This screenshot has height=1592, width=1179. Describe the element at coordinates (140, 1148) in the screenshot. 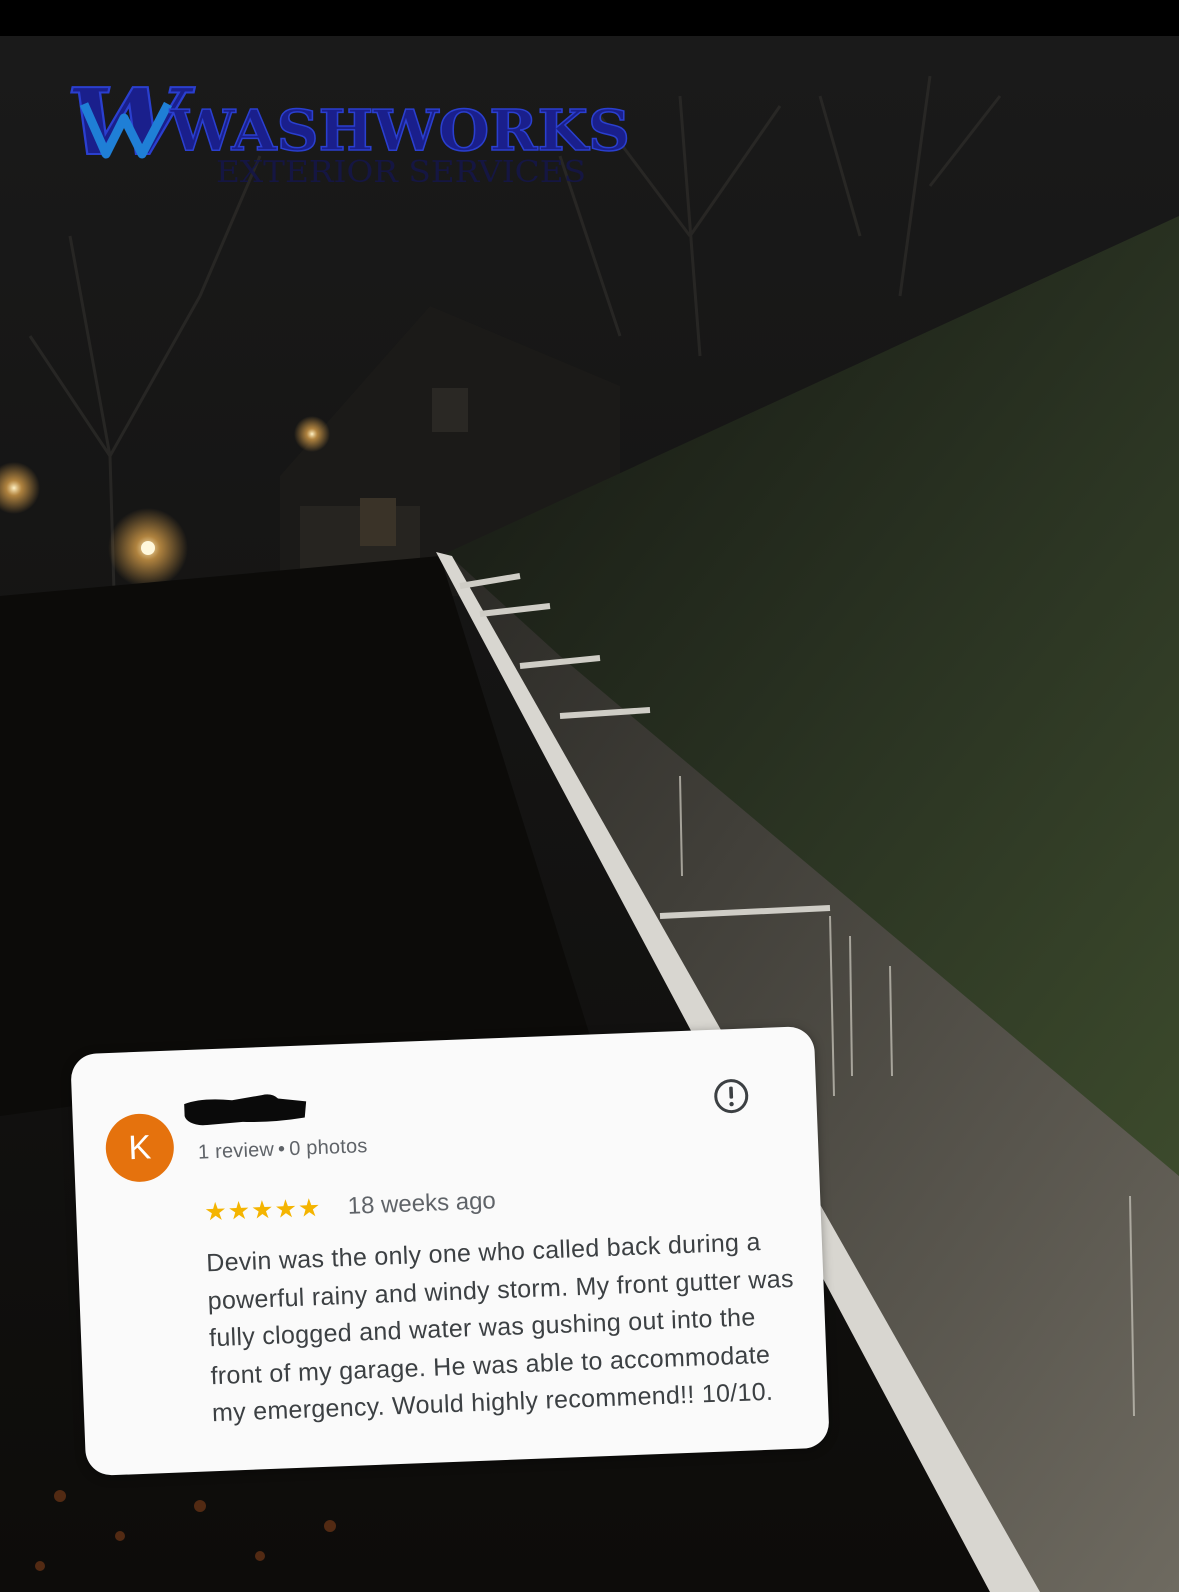

I see `reviewer-avatar: K` at that location.